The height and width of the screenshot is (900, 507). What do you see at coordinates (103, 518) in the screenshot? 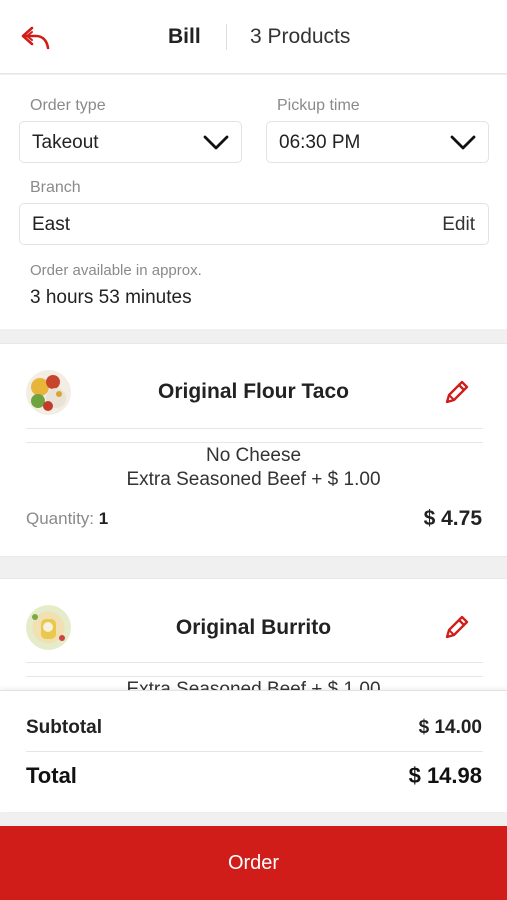
I see `quantity-value: 1` at bounding box center [103, 518].